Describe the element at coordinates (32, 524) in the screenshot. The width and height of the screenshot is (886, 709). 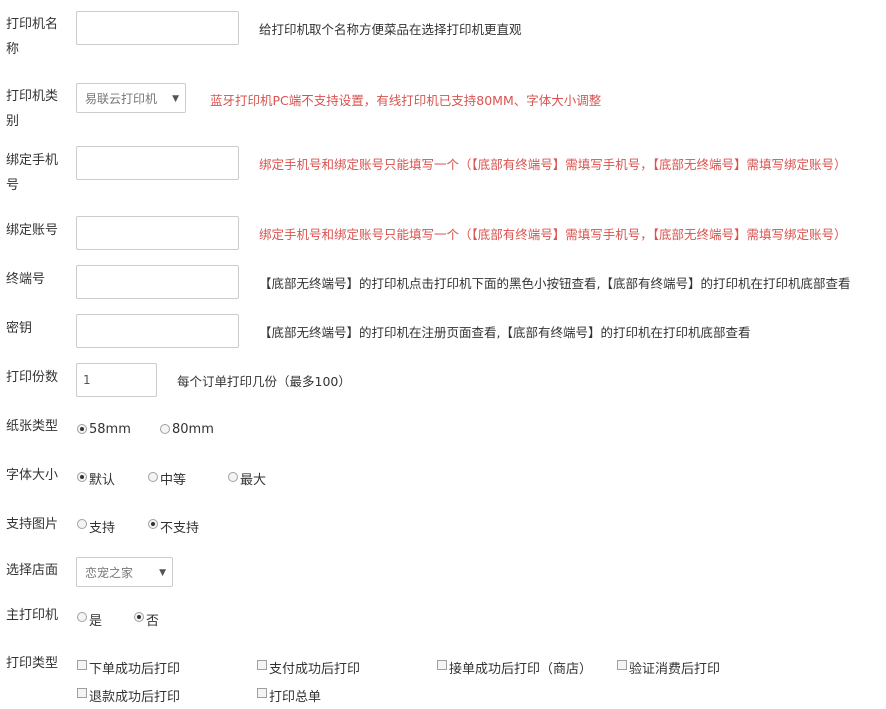
I see `image-support-label: 支持图片` at that location.